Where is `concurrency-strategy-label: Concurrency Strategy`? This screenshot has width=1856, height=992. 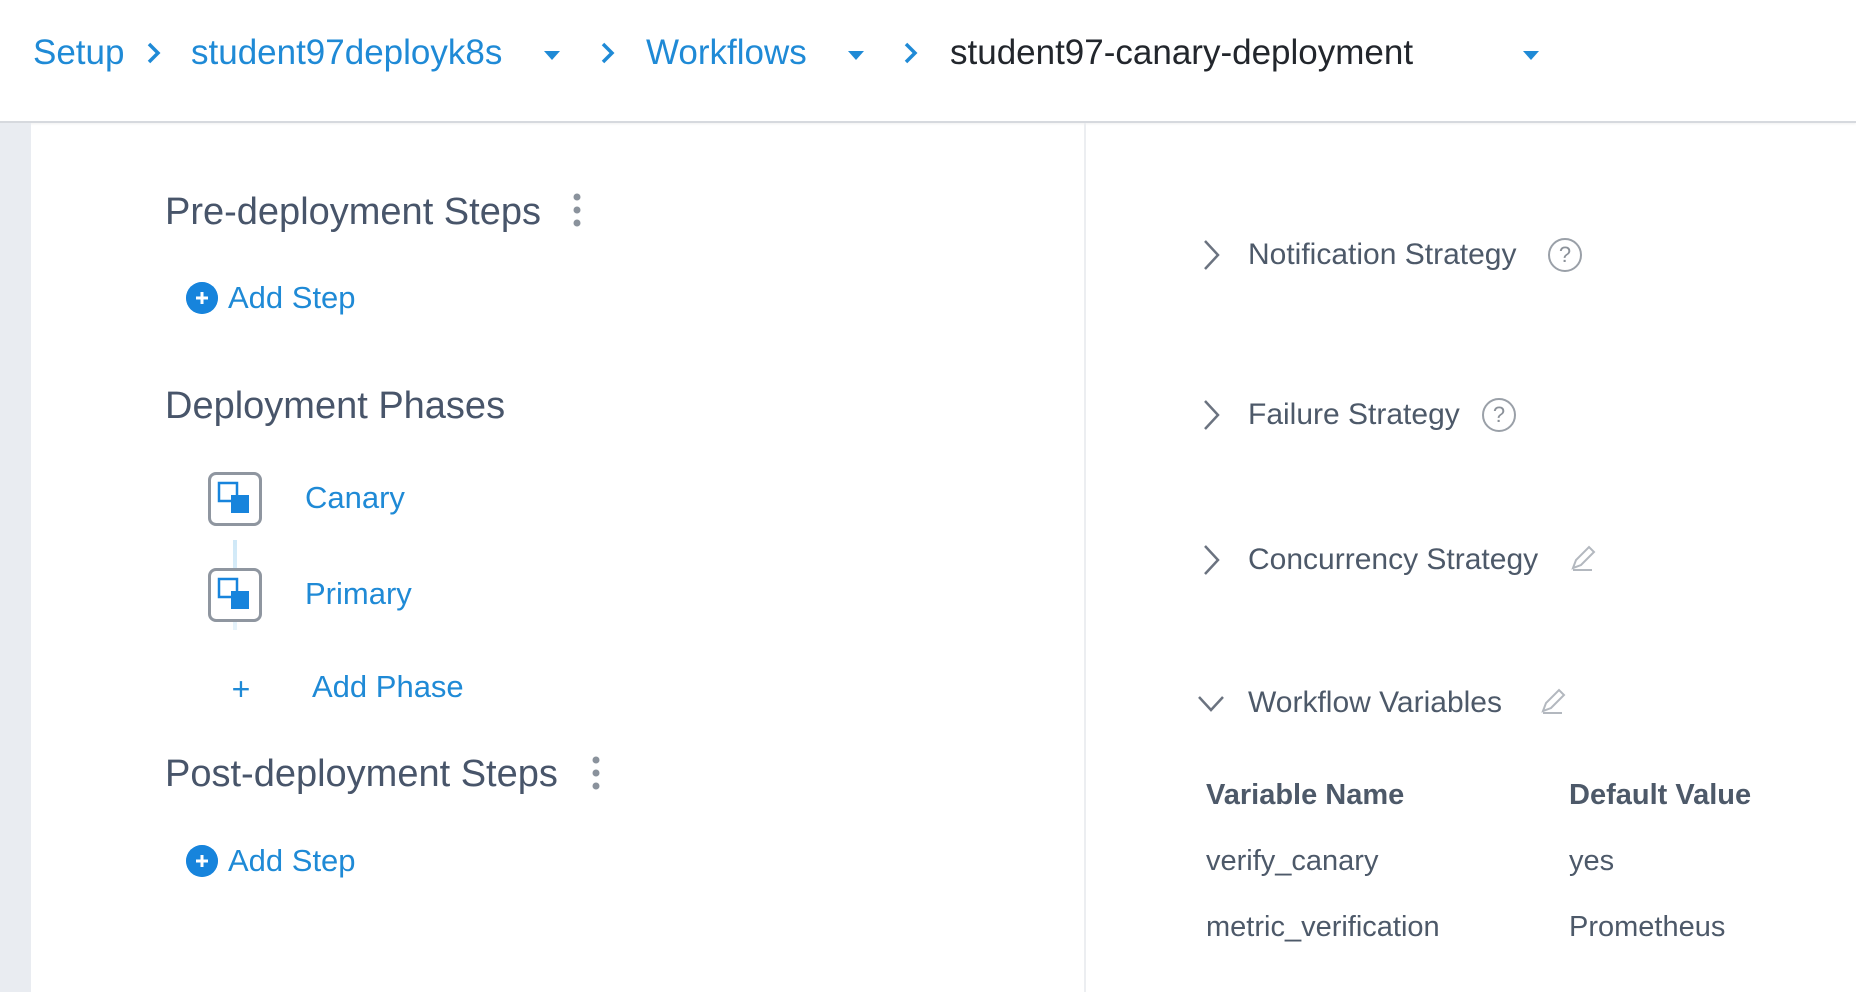
concurrency-strategy-label: Concurrency Strategy is located at coordinates (1393, 559).